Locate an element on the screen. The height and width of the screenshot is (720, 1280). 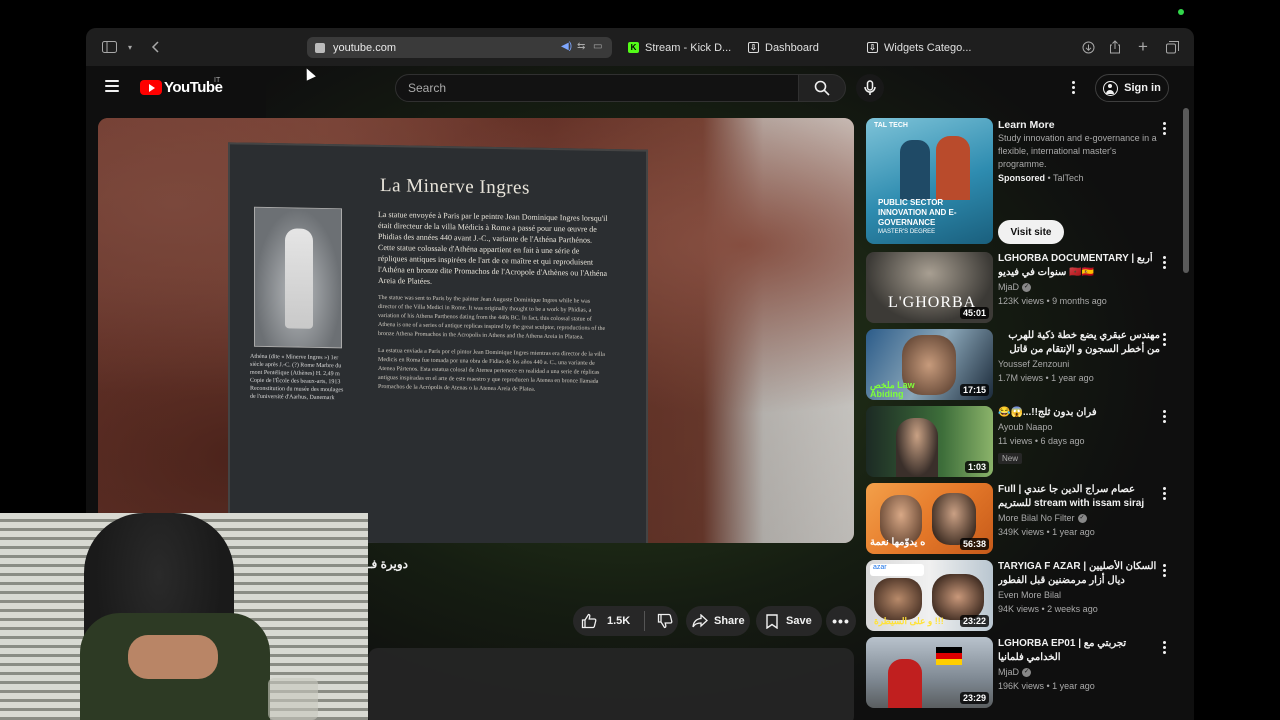
channel-name: Youssef Zenzouni is located at coordinates (1079, 364).